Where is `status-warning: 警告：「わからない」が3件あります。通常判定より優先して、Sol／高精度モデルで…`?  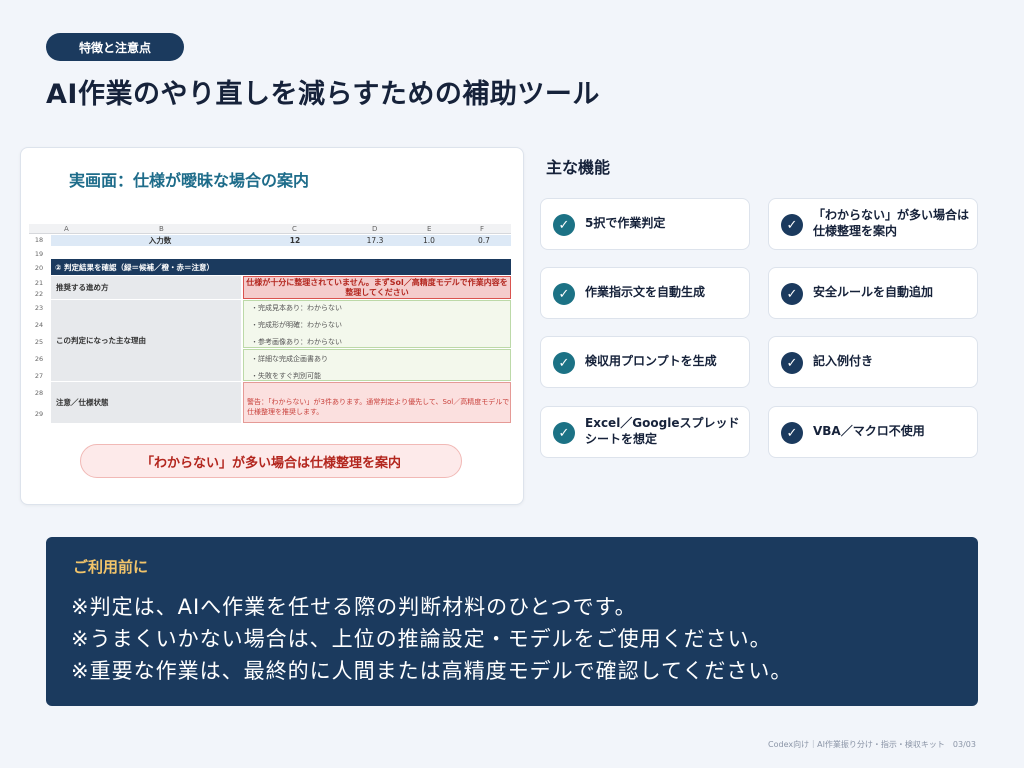 status-warning: 警告：「わからない」が3件あります。通常判定より優先して、Sol／高精度モデルで… is located at coordinates (377, 402).